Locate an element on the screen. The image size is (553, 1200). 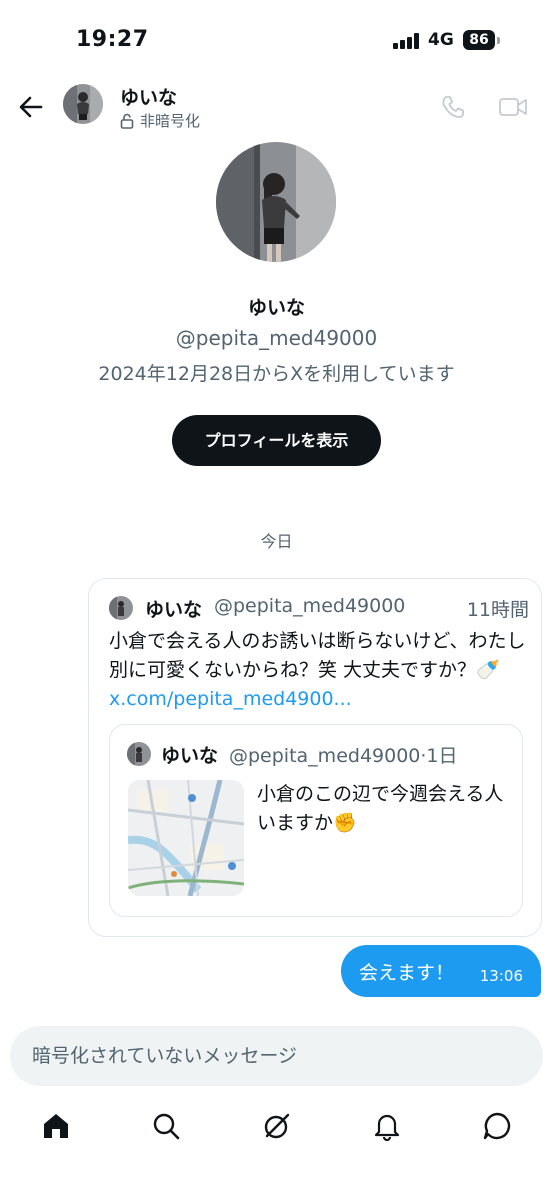
battery-icon: 86 is located at coordinates (479, 40).